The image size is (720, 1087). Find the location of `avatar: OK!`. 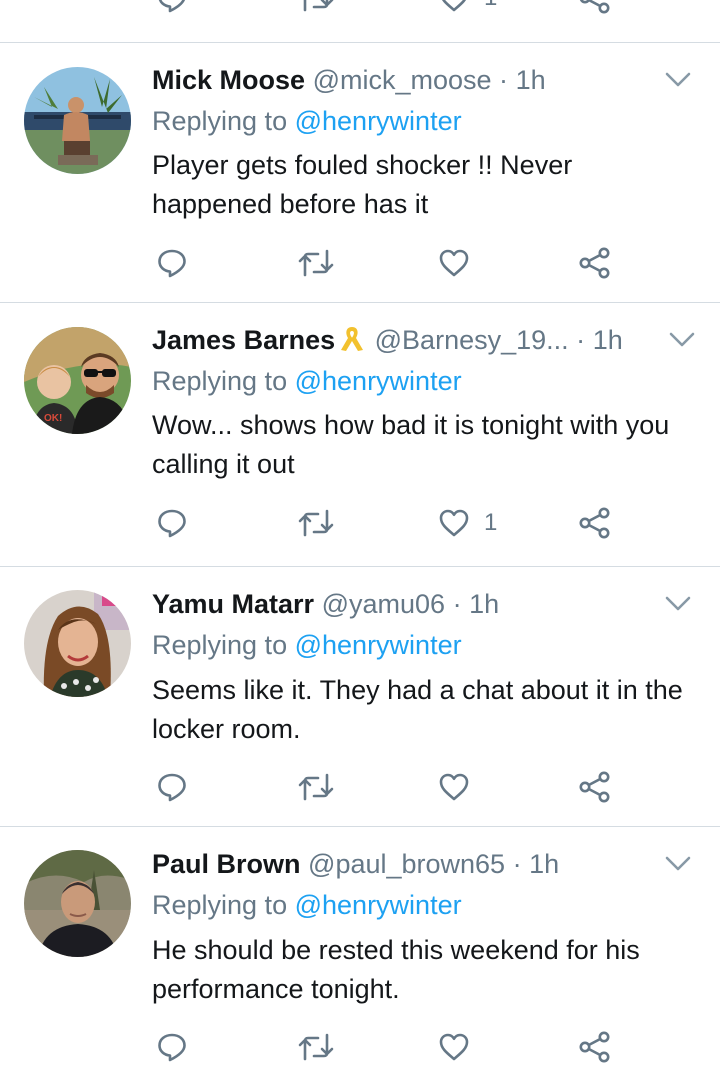

avatar: OK! is located at coordinates (77, 380).